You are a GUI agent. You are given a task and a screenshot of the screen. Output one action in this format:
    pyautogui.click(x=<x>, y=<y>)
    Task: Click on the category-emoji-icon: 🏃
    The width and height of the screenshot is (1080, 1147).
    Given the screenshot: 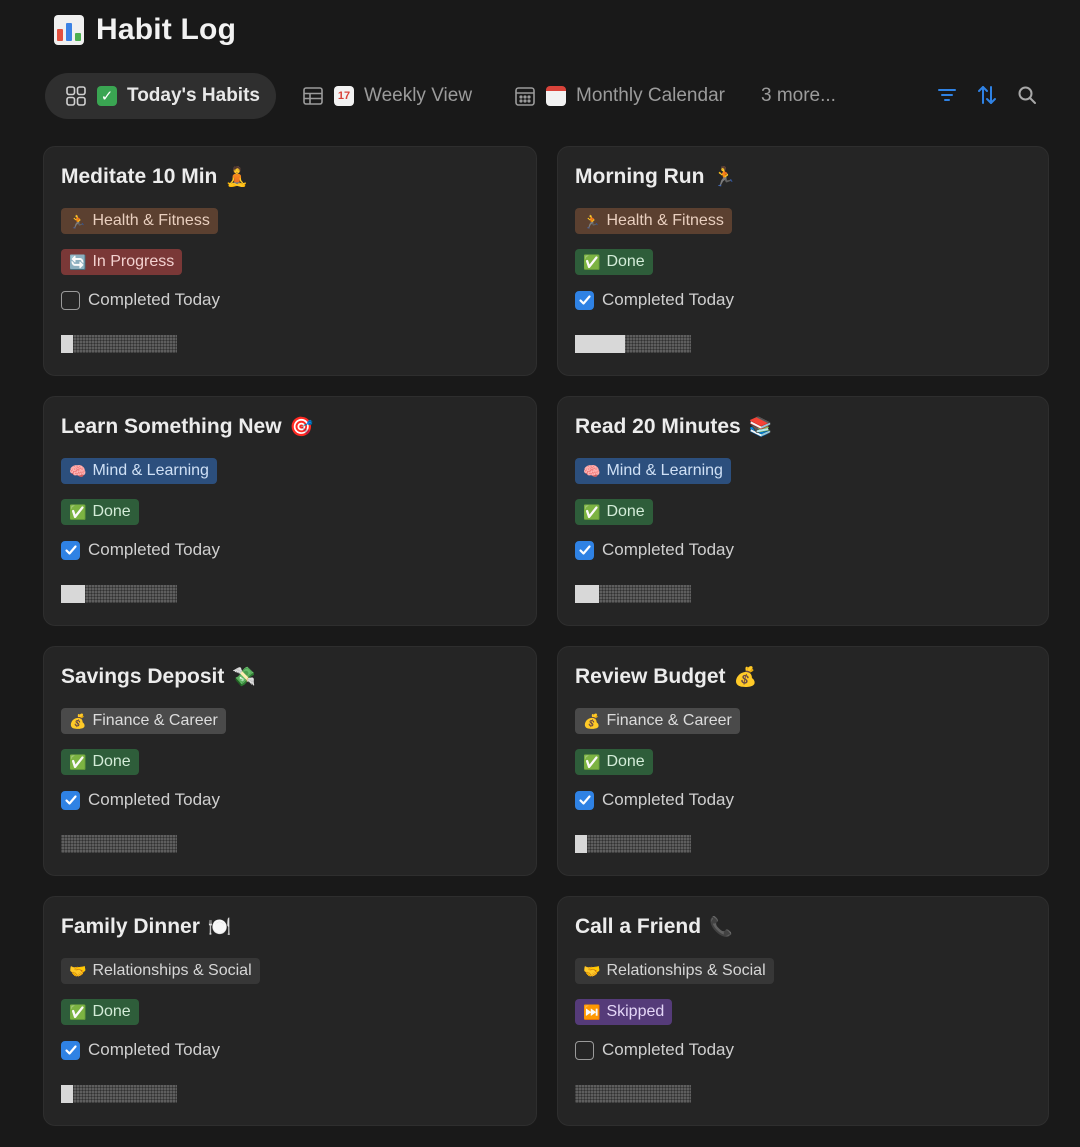 What is the action you would take?
    pyautogui.click(x=592, y=221)
    